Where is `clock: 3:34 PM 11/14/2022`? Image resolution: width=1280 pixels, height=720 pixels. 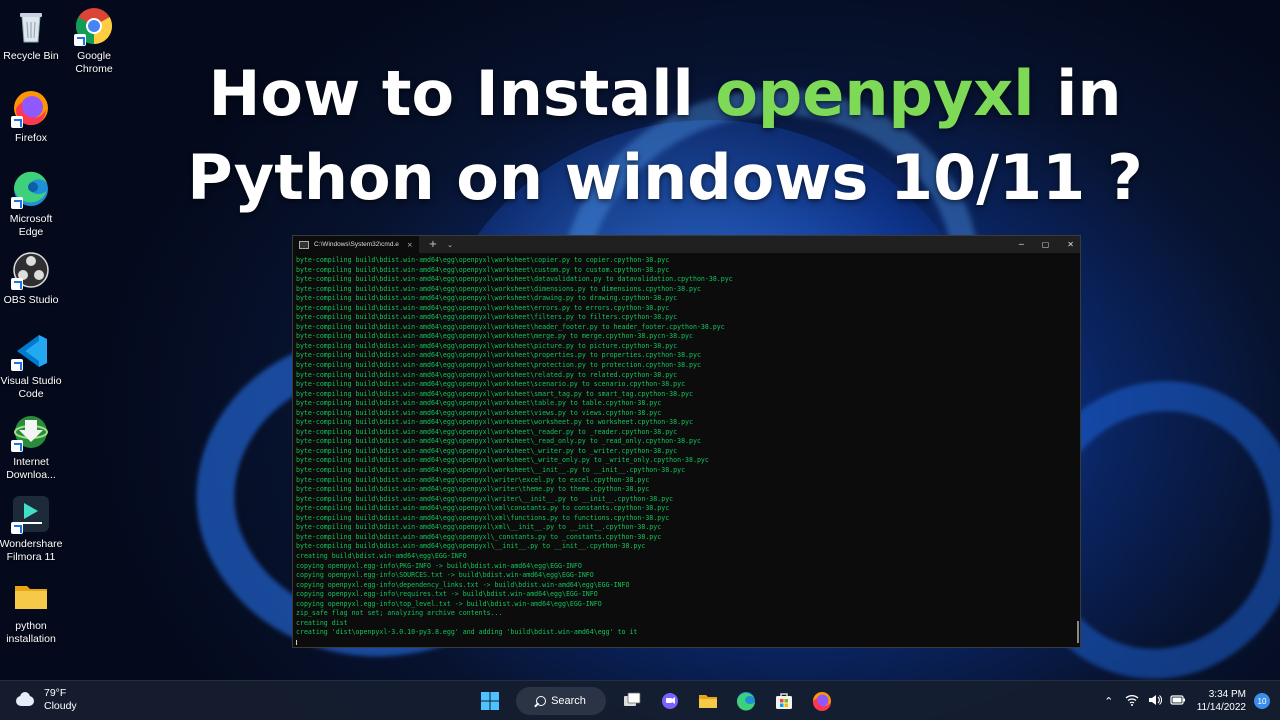
clock: 3:34 PM 11/14/2022 is located at coordinates (1221, 701).